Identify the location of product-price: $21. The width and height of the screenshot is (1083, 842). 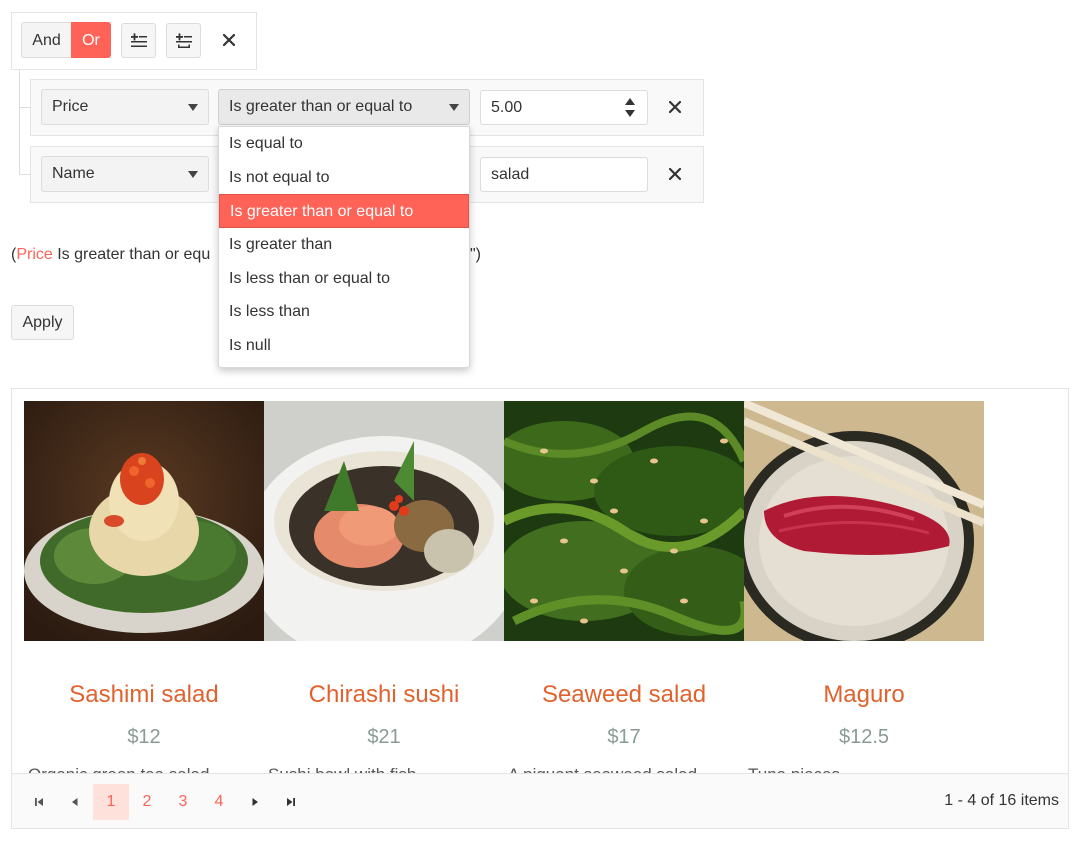
(384, 737).